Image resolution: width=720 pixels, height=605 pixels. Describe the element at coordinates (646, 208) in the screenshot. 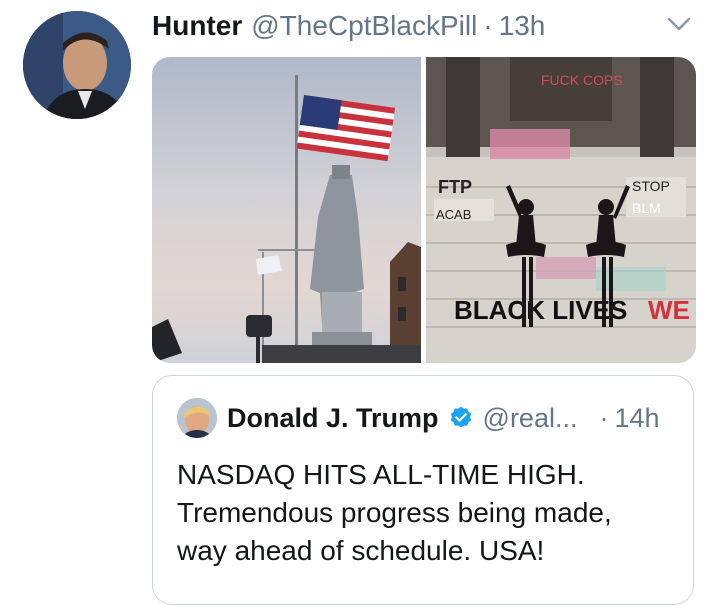

I see `svg-text: BLM` at that location.